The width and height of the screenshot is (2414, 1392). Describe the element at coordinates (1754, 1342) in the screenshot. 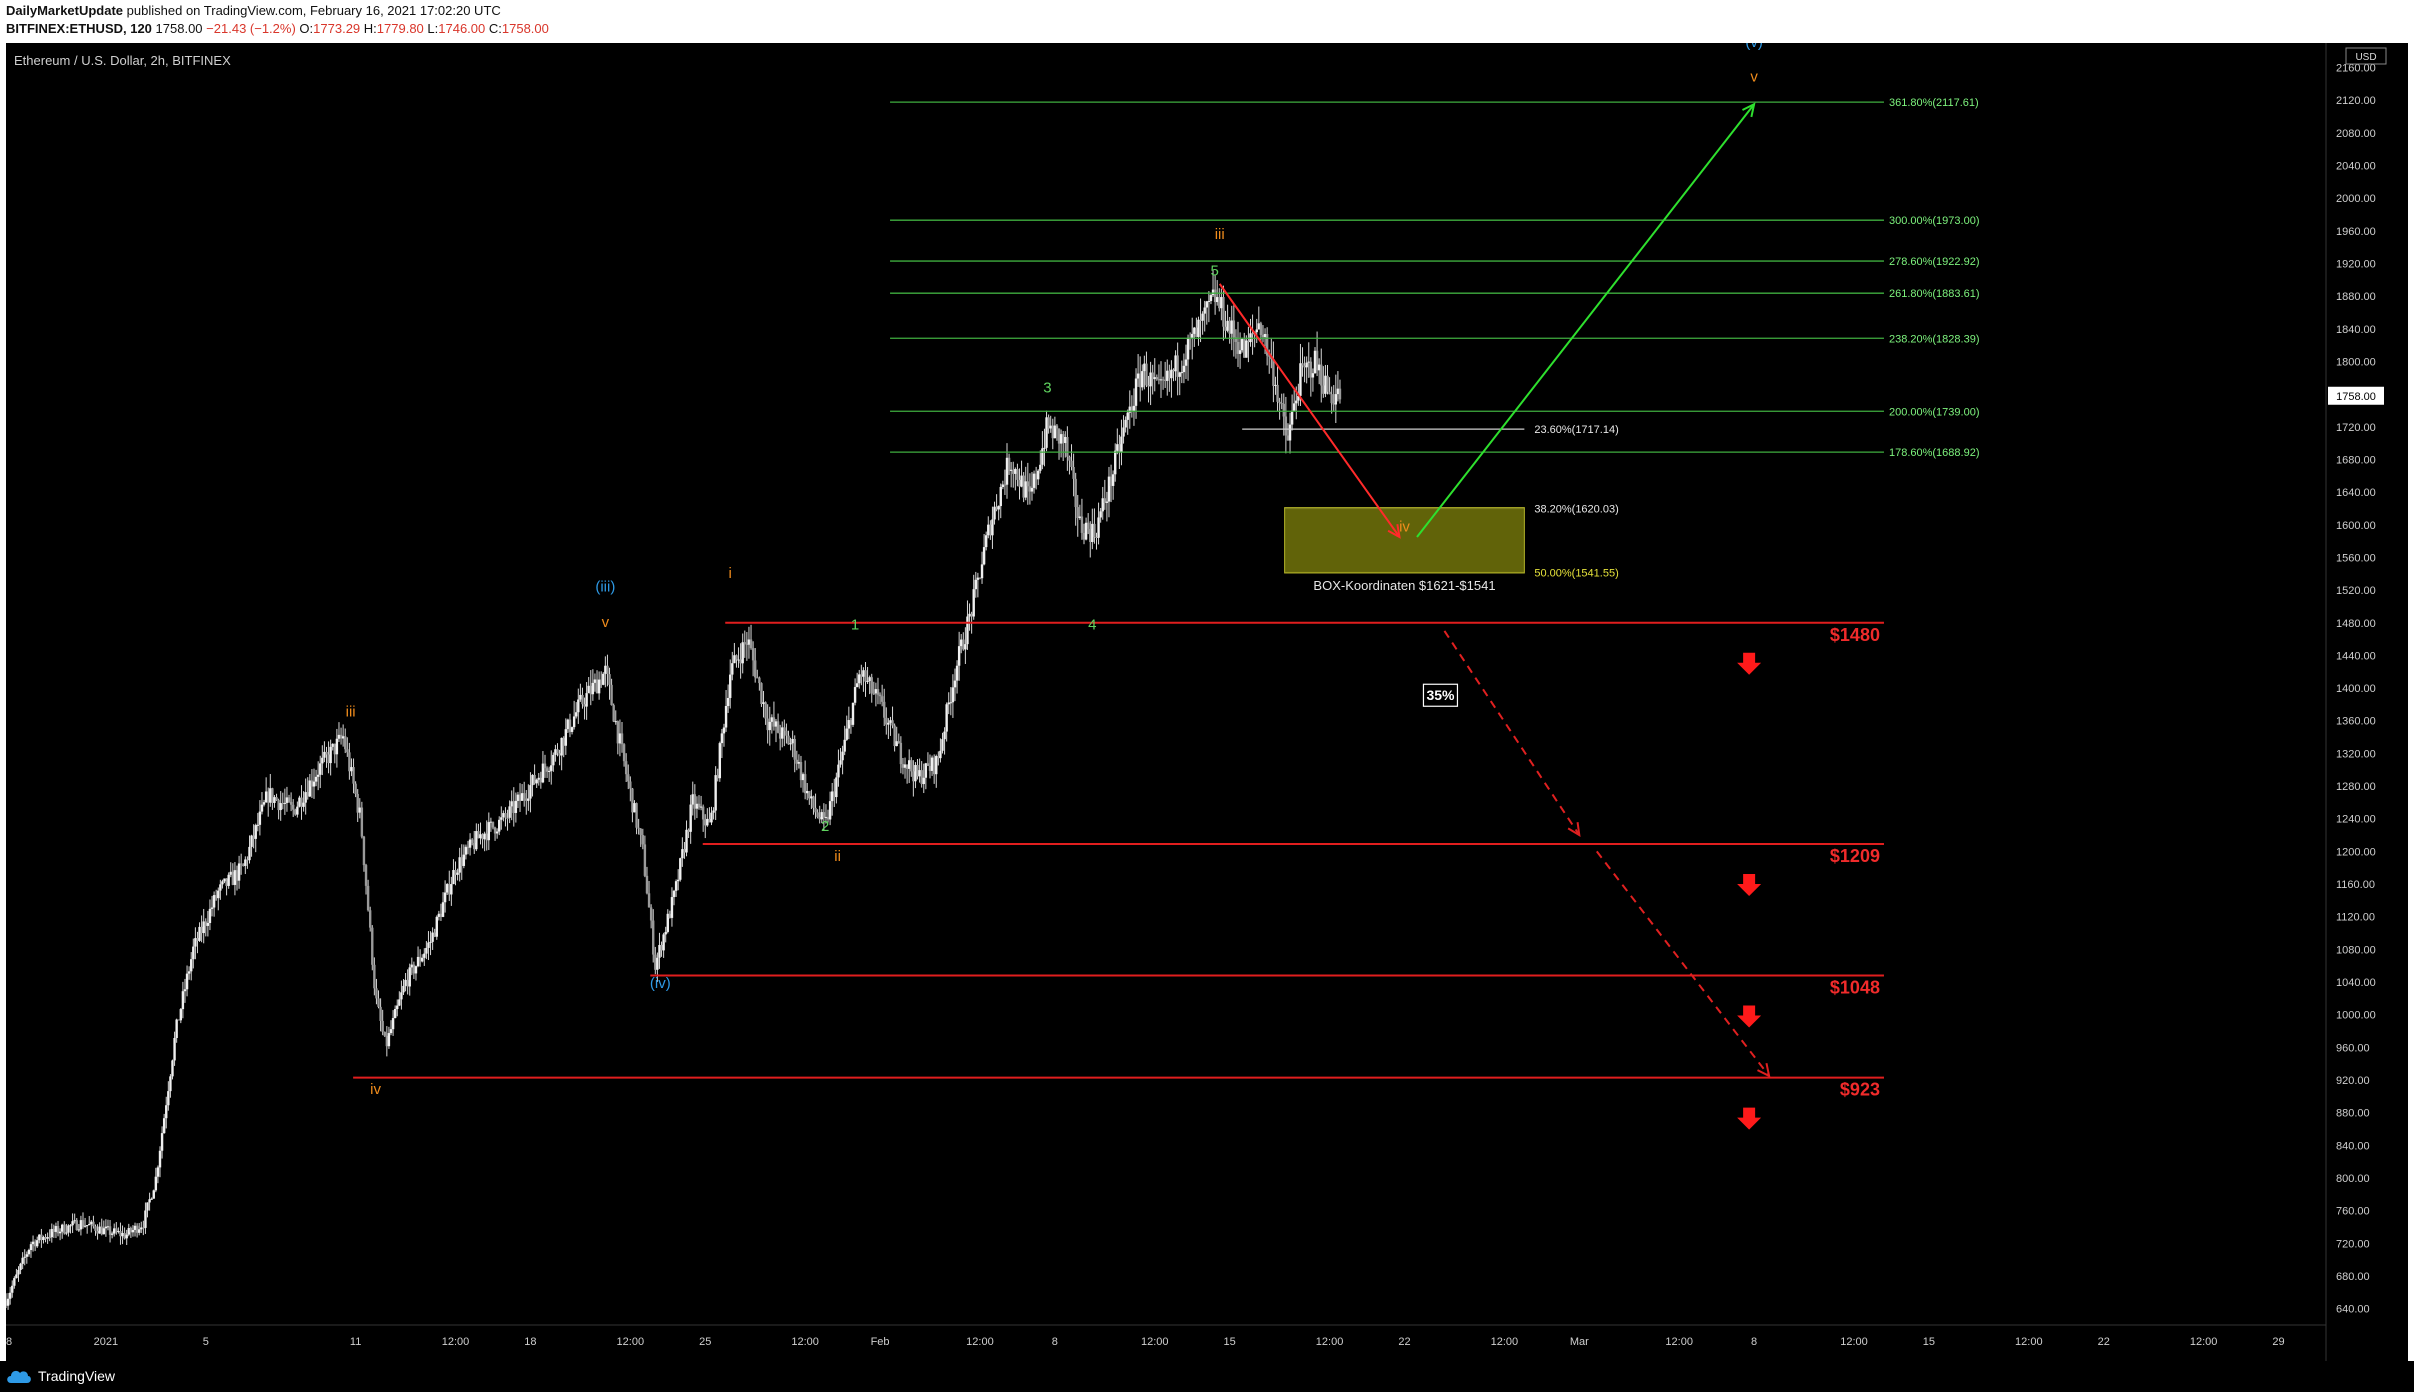

I see `time-tick-label: 8` at that location.